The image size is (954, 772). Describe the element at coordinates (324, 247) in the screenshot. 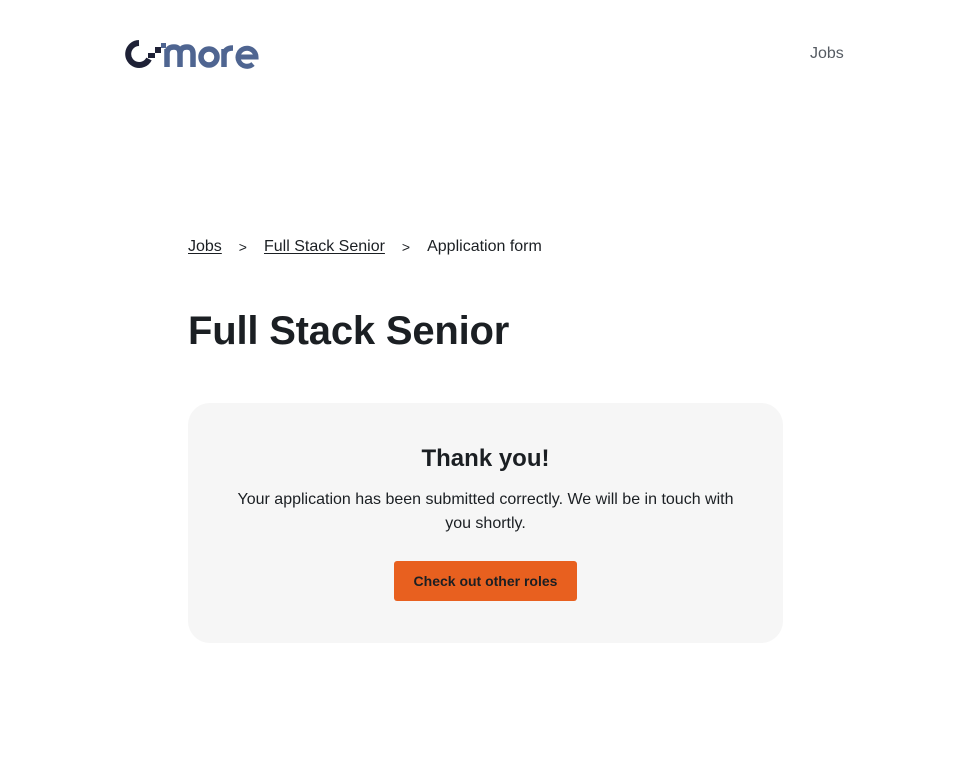

I see `breadcrumb-job-link: Full Stack Senior` at that location.